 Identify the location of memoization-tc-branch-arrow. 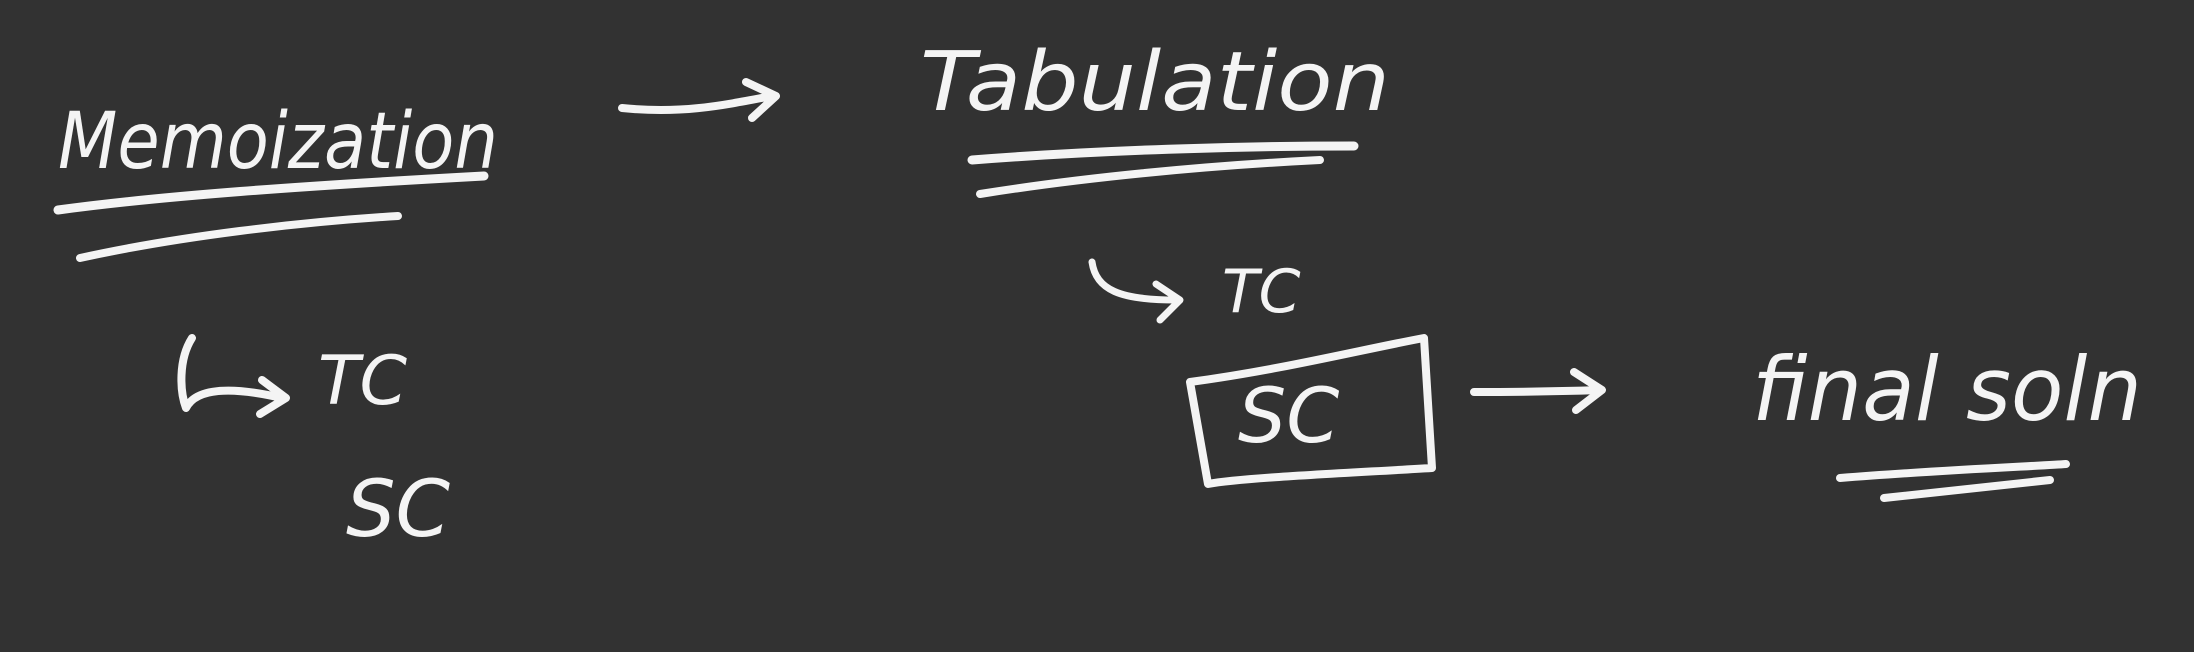
(231, 373).